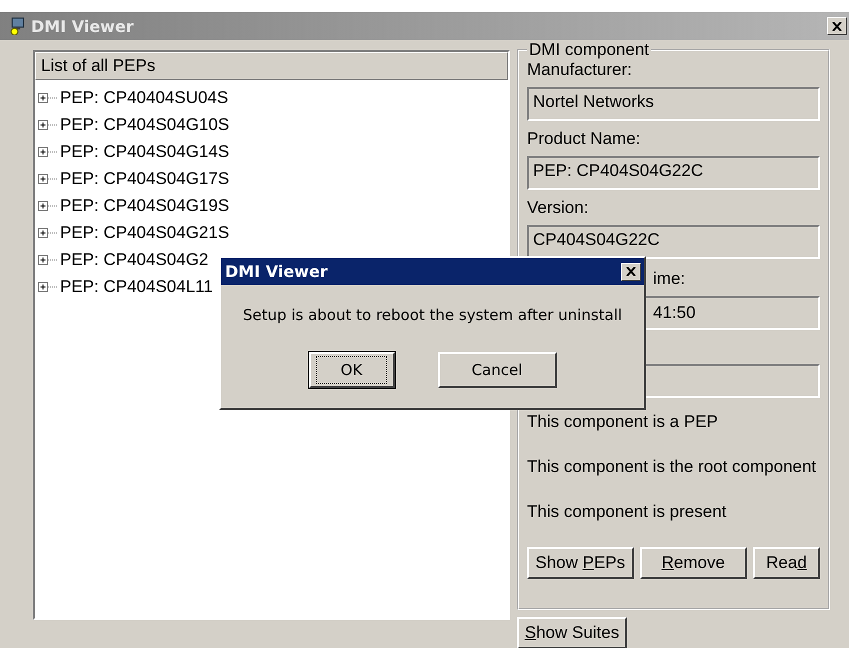 The height and width of the screenshot is (648, 849). What do you see at coordinates (669, 279) in the screenshot?
I see `field-label: ime:` at bounding box center [669, 279].